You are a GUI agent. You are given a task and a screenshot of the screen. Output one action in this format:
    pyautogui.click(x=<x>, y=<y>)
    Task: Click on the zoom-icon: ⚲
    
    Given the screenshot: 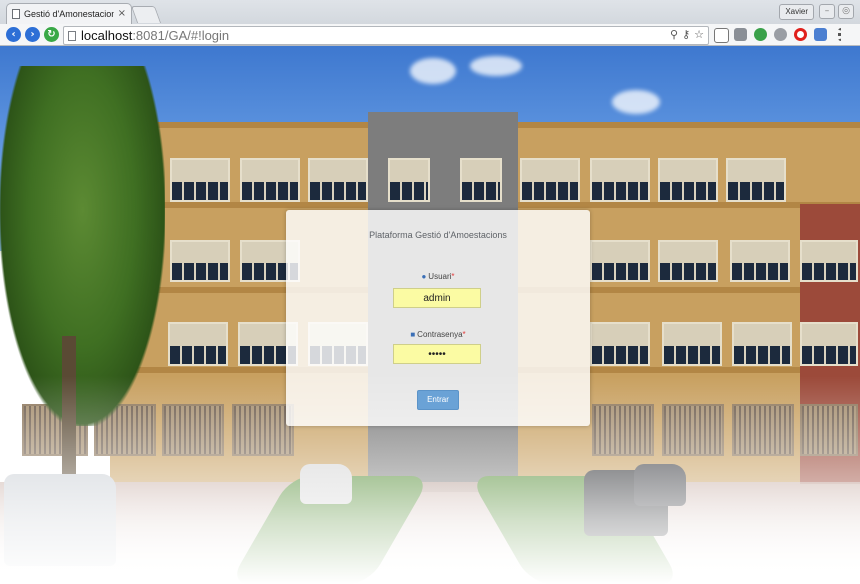 What is the action you would take?
    pyautogui.click(x=674, y=35)
    